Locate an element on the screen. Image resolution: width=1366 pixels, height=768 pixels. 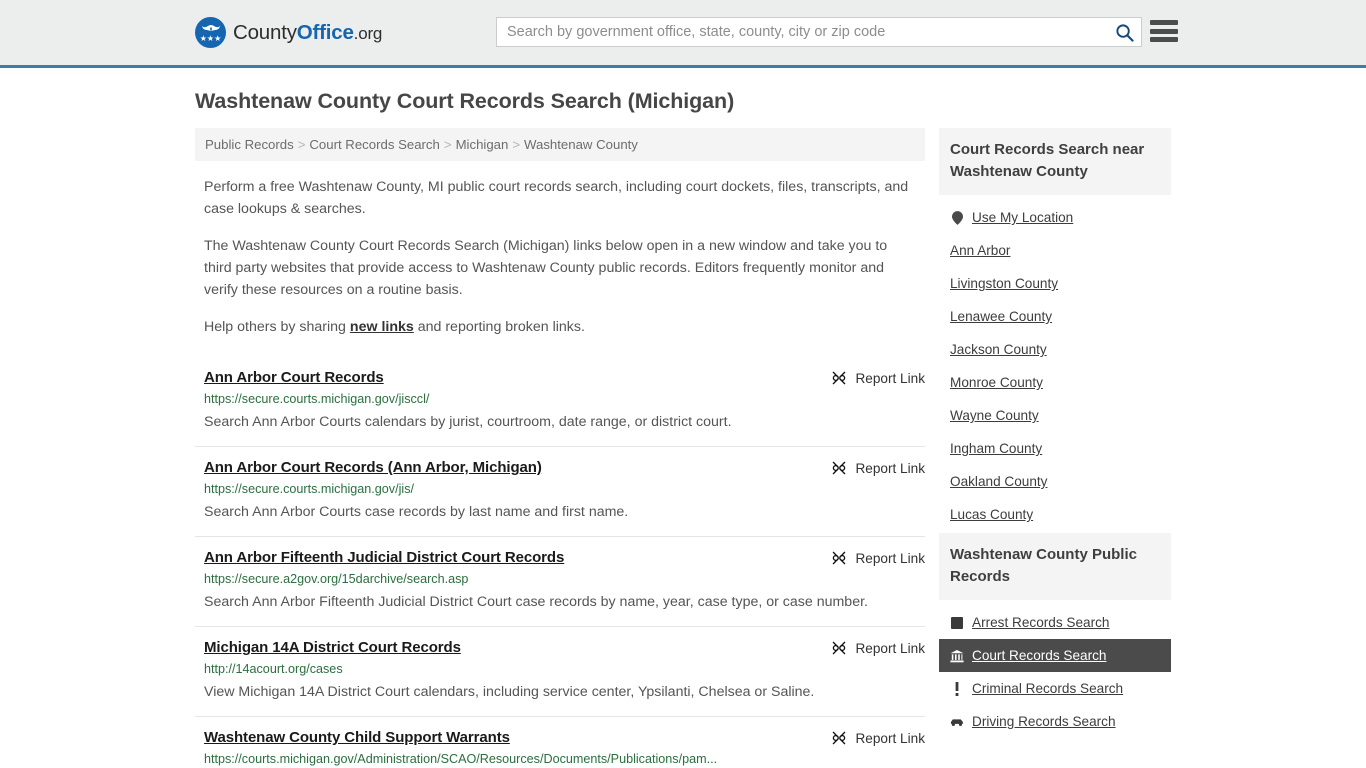
hamburger-menu-icon is located at coordinates (1164, 31).